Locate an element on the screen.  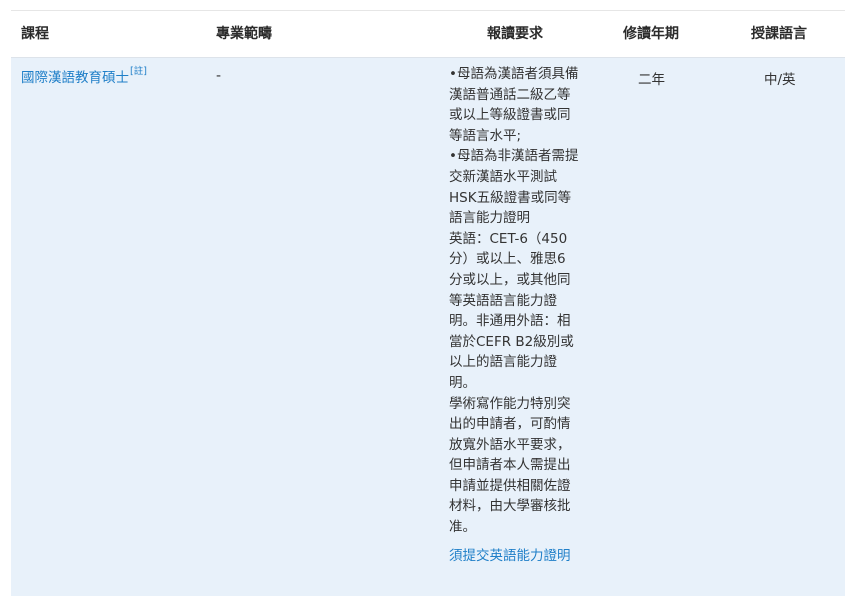
requirement-line: 申請並提供相關佐證 is located at coordinates (510, 485).